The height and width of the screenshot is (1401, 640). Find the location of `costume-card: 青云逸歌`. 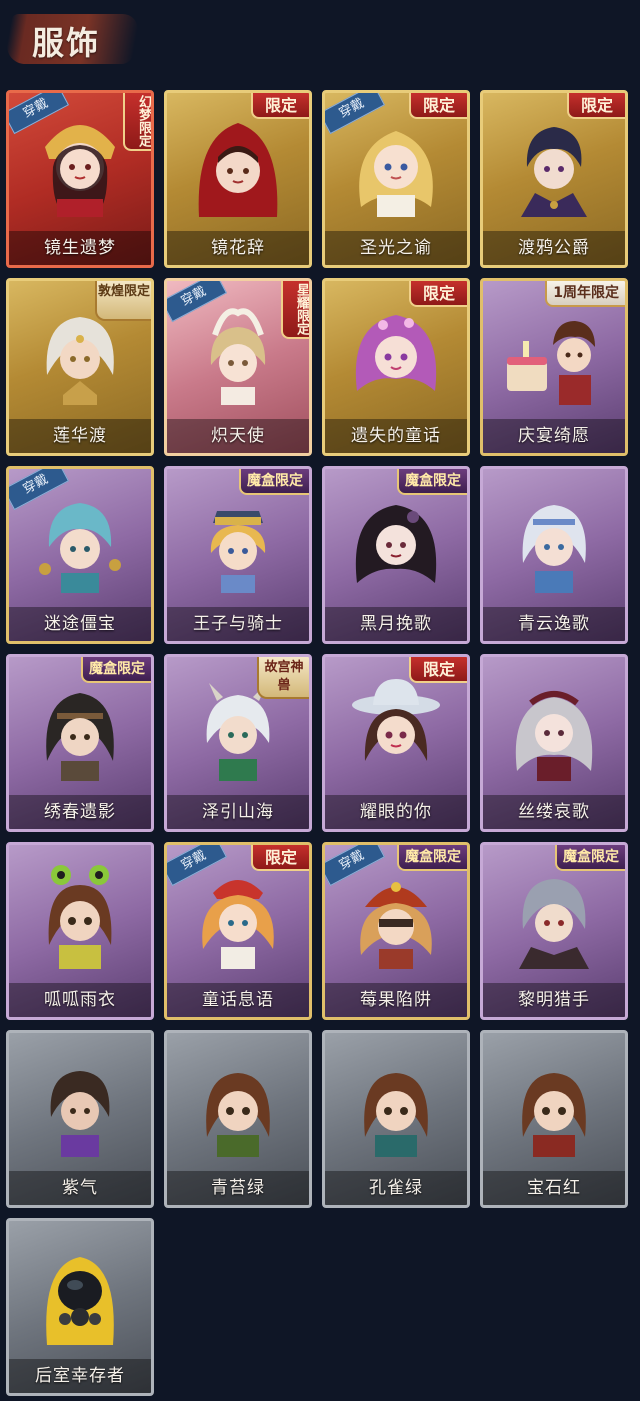

costume-card: 青云逸歌 is located at coordinates (554, 555).